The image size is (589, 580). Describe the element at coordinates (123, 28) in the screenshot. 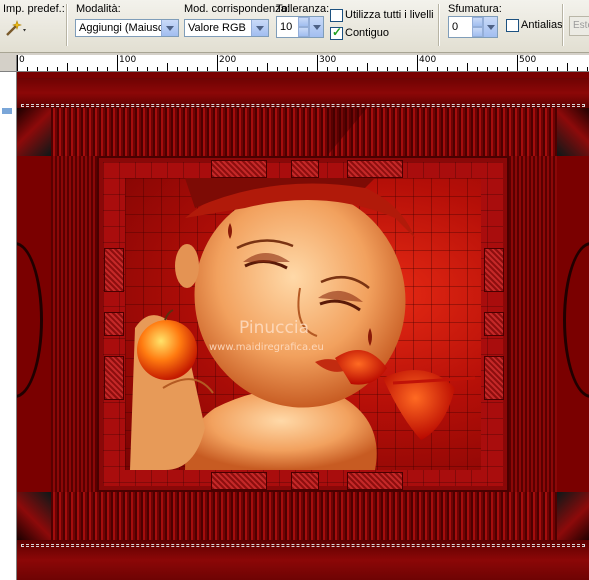

I see `mode-value: Aggiungi (Maiusc)` at that location.